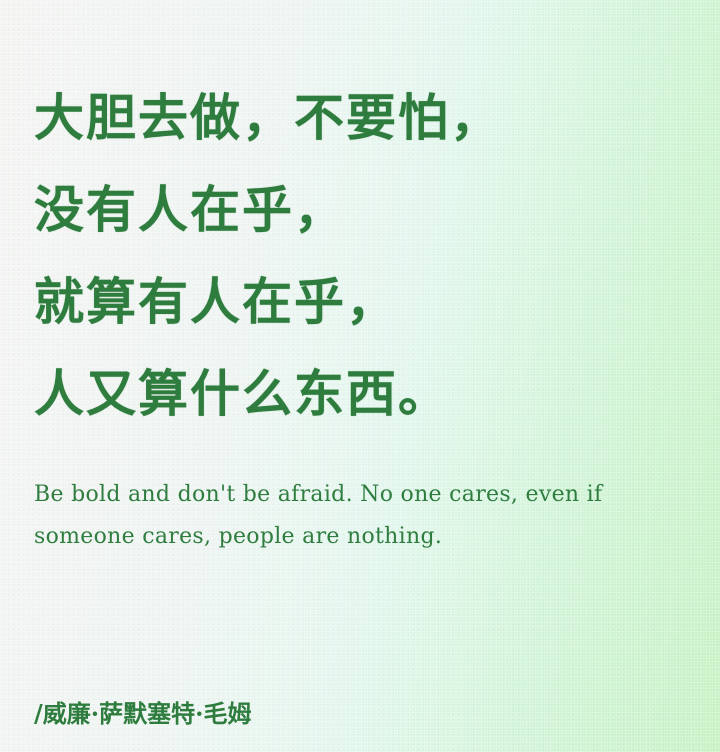 This screenshot has width=720, height=752. I want to click on author-attribution: /威廉·萨默塞特·毛姆, so click(143, 713).